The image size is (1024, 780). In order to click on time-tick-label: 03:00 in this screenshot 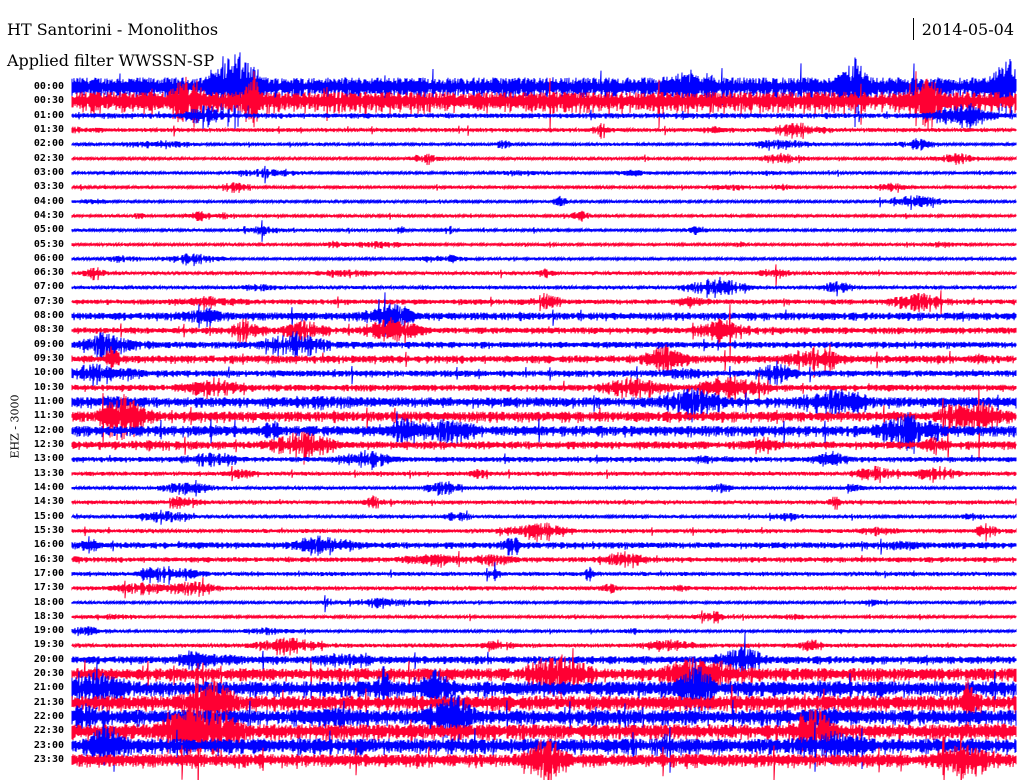, I will do `click(48, 172)`.